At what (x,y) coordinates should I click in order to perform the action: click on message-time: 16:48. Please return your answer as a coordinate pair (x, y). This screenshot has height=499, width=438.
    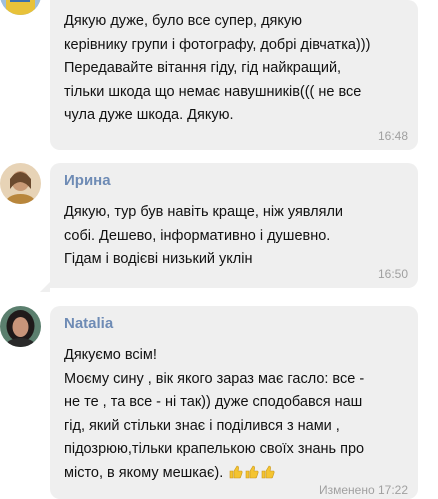
    Looking at the image, I should click on (392, 136).